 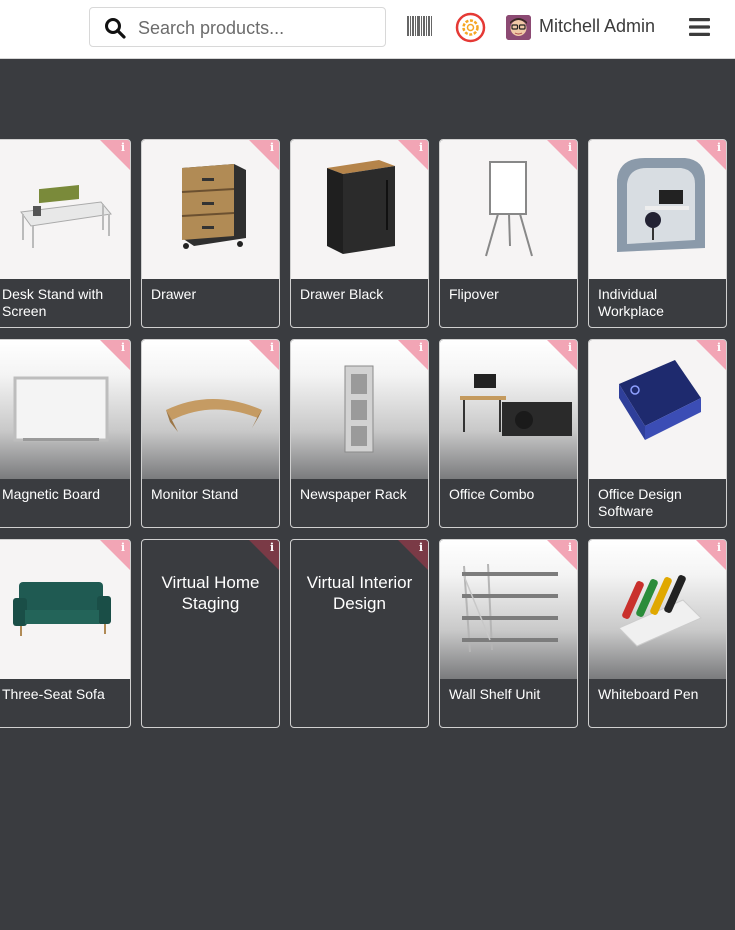 I want to click on product-card: i Individual Workplace, so click(x=657, y=233).